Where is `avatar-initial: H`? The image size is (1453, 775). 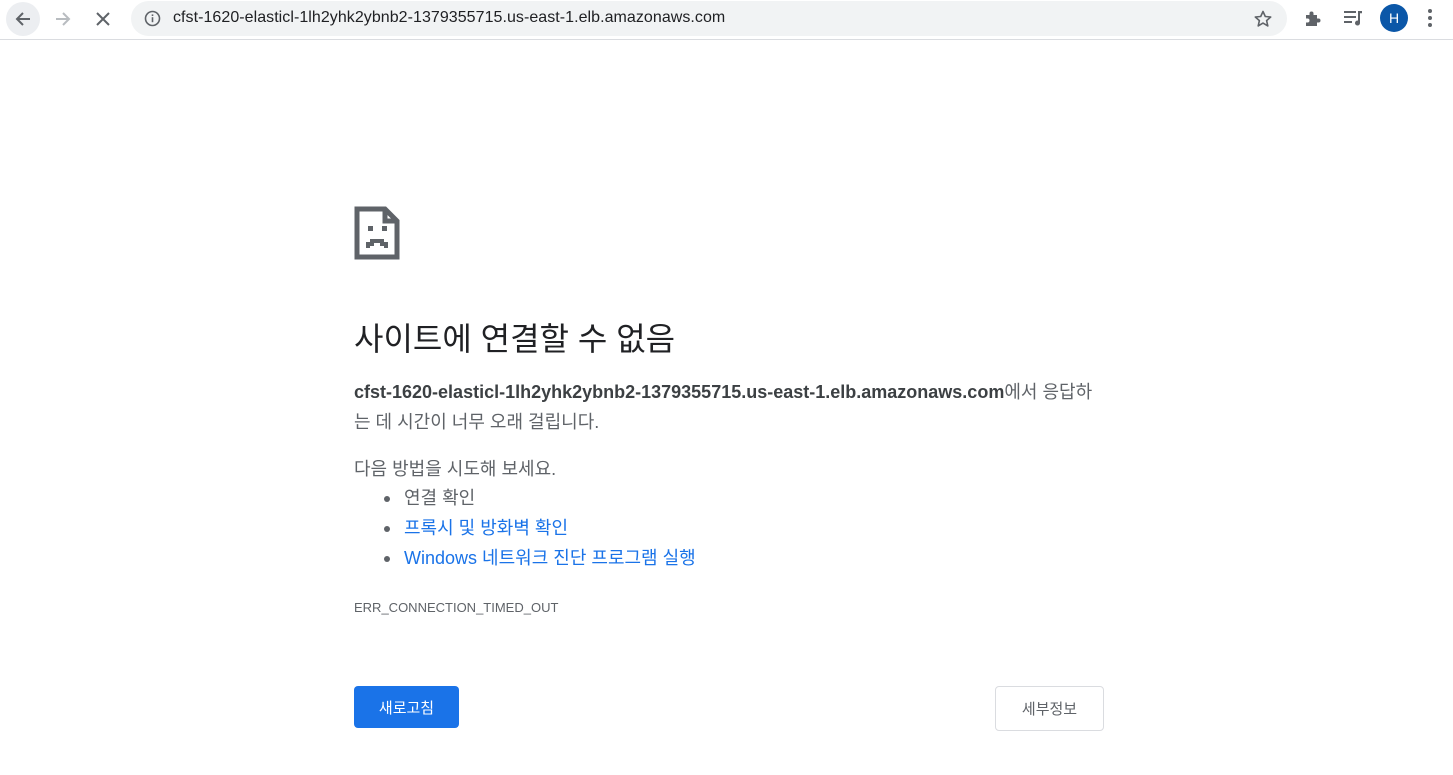
avatar-initial: H is located at coordinates (1394, 18).